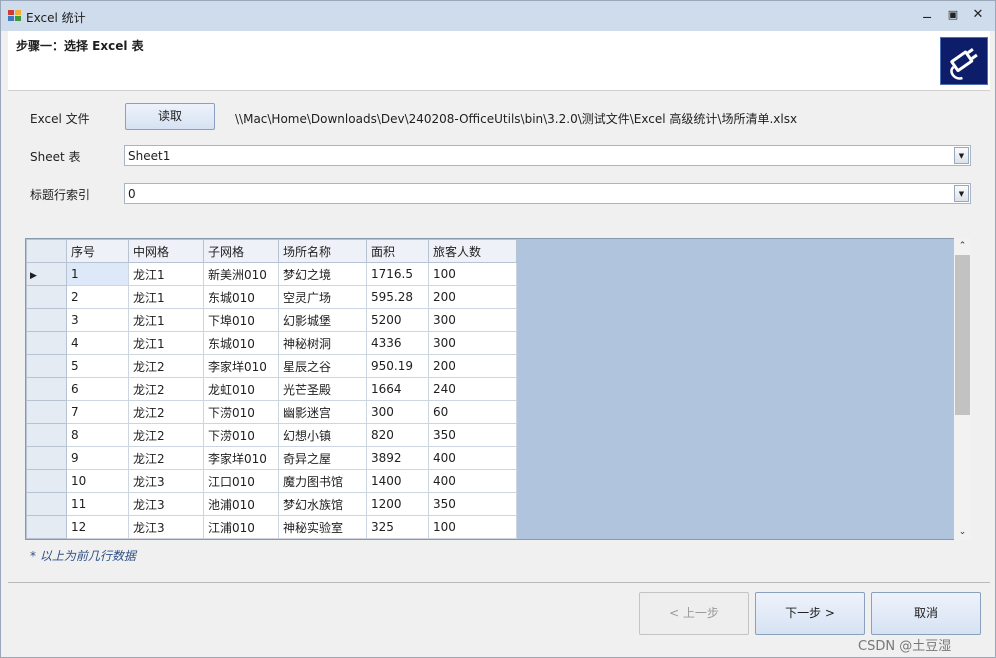 This screenshot has height=658, width=996. I want to click on table-row: 2 龙江1 东城010 空灵广场 595.28 200, so click(271, 297).